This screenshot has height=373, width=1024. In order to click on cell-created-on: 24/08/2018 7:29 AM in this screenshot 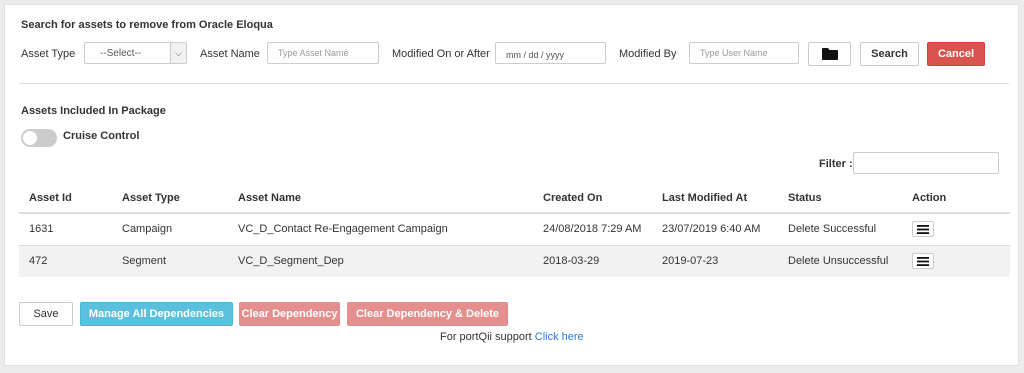, I will do `click(592, 229)`.